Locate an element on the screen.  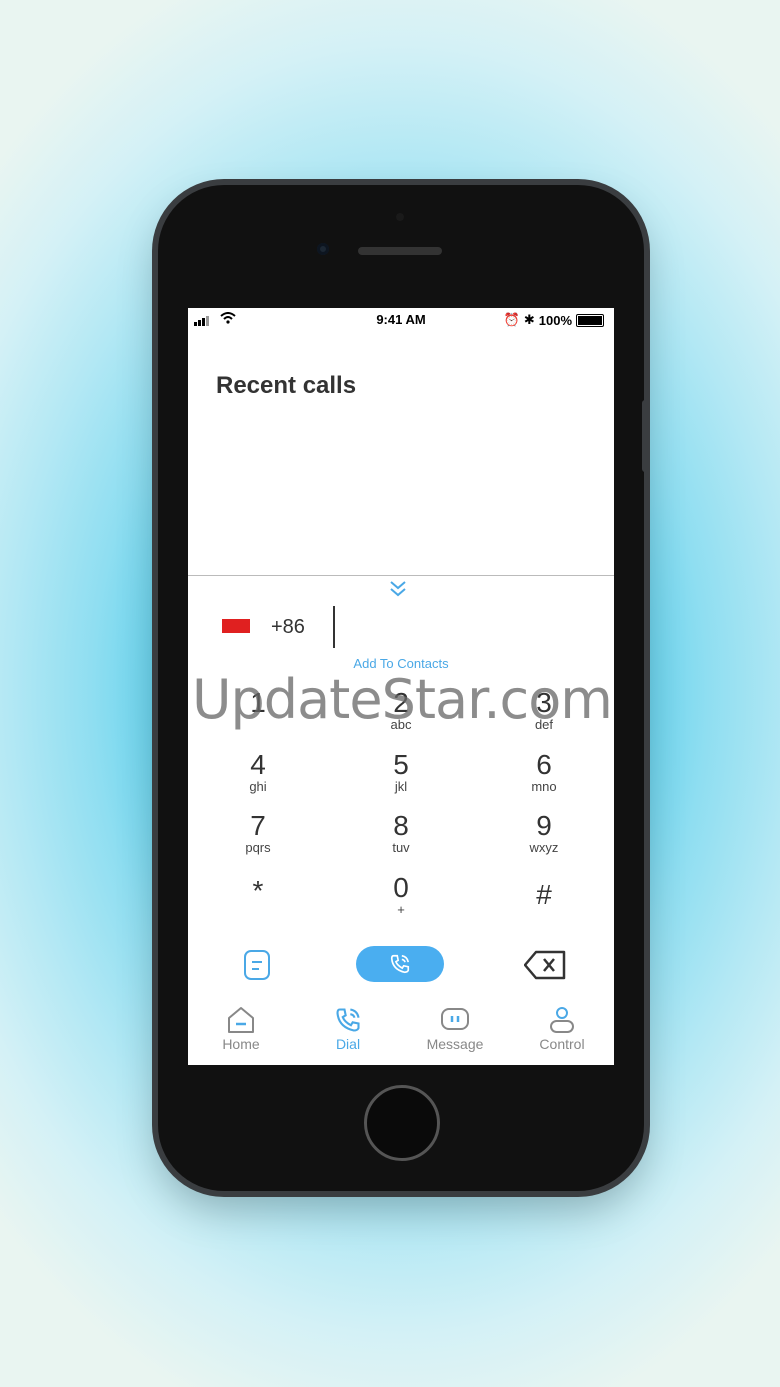
key-digit: 9 is located at coordinates (544, 825).